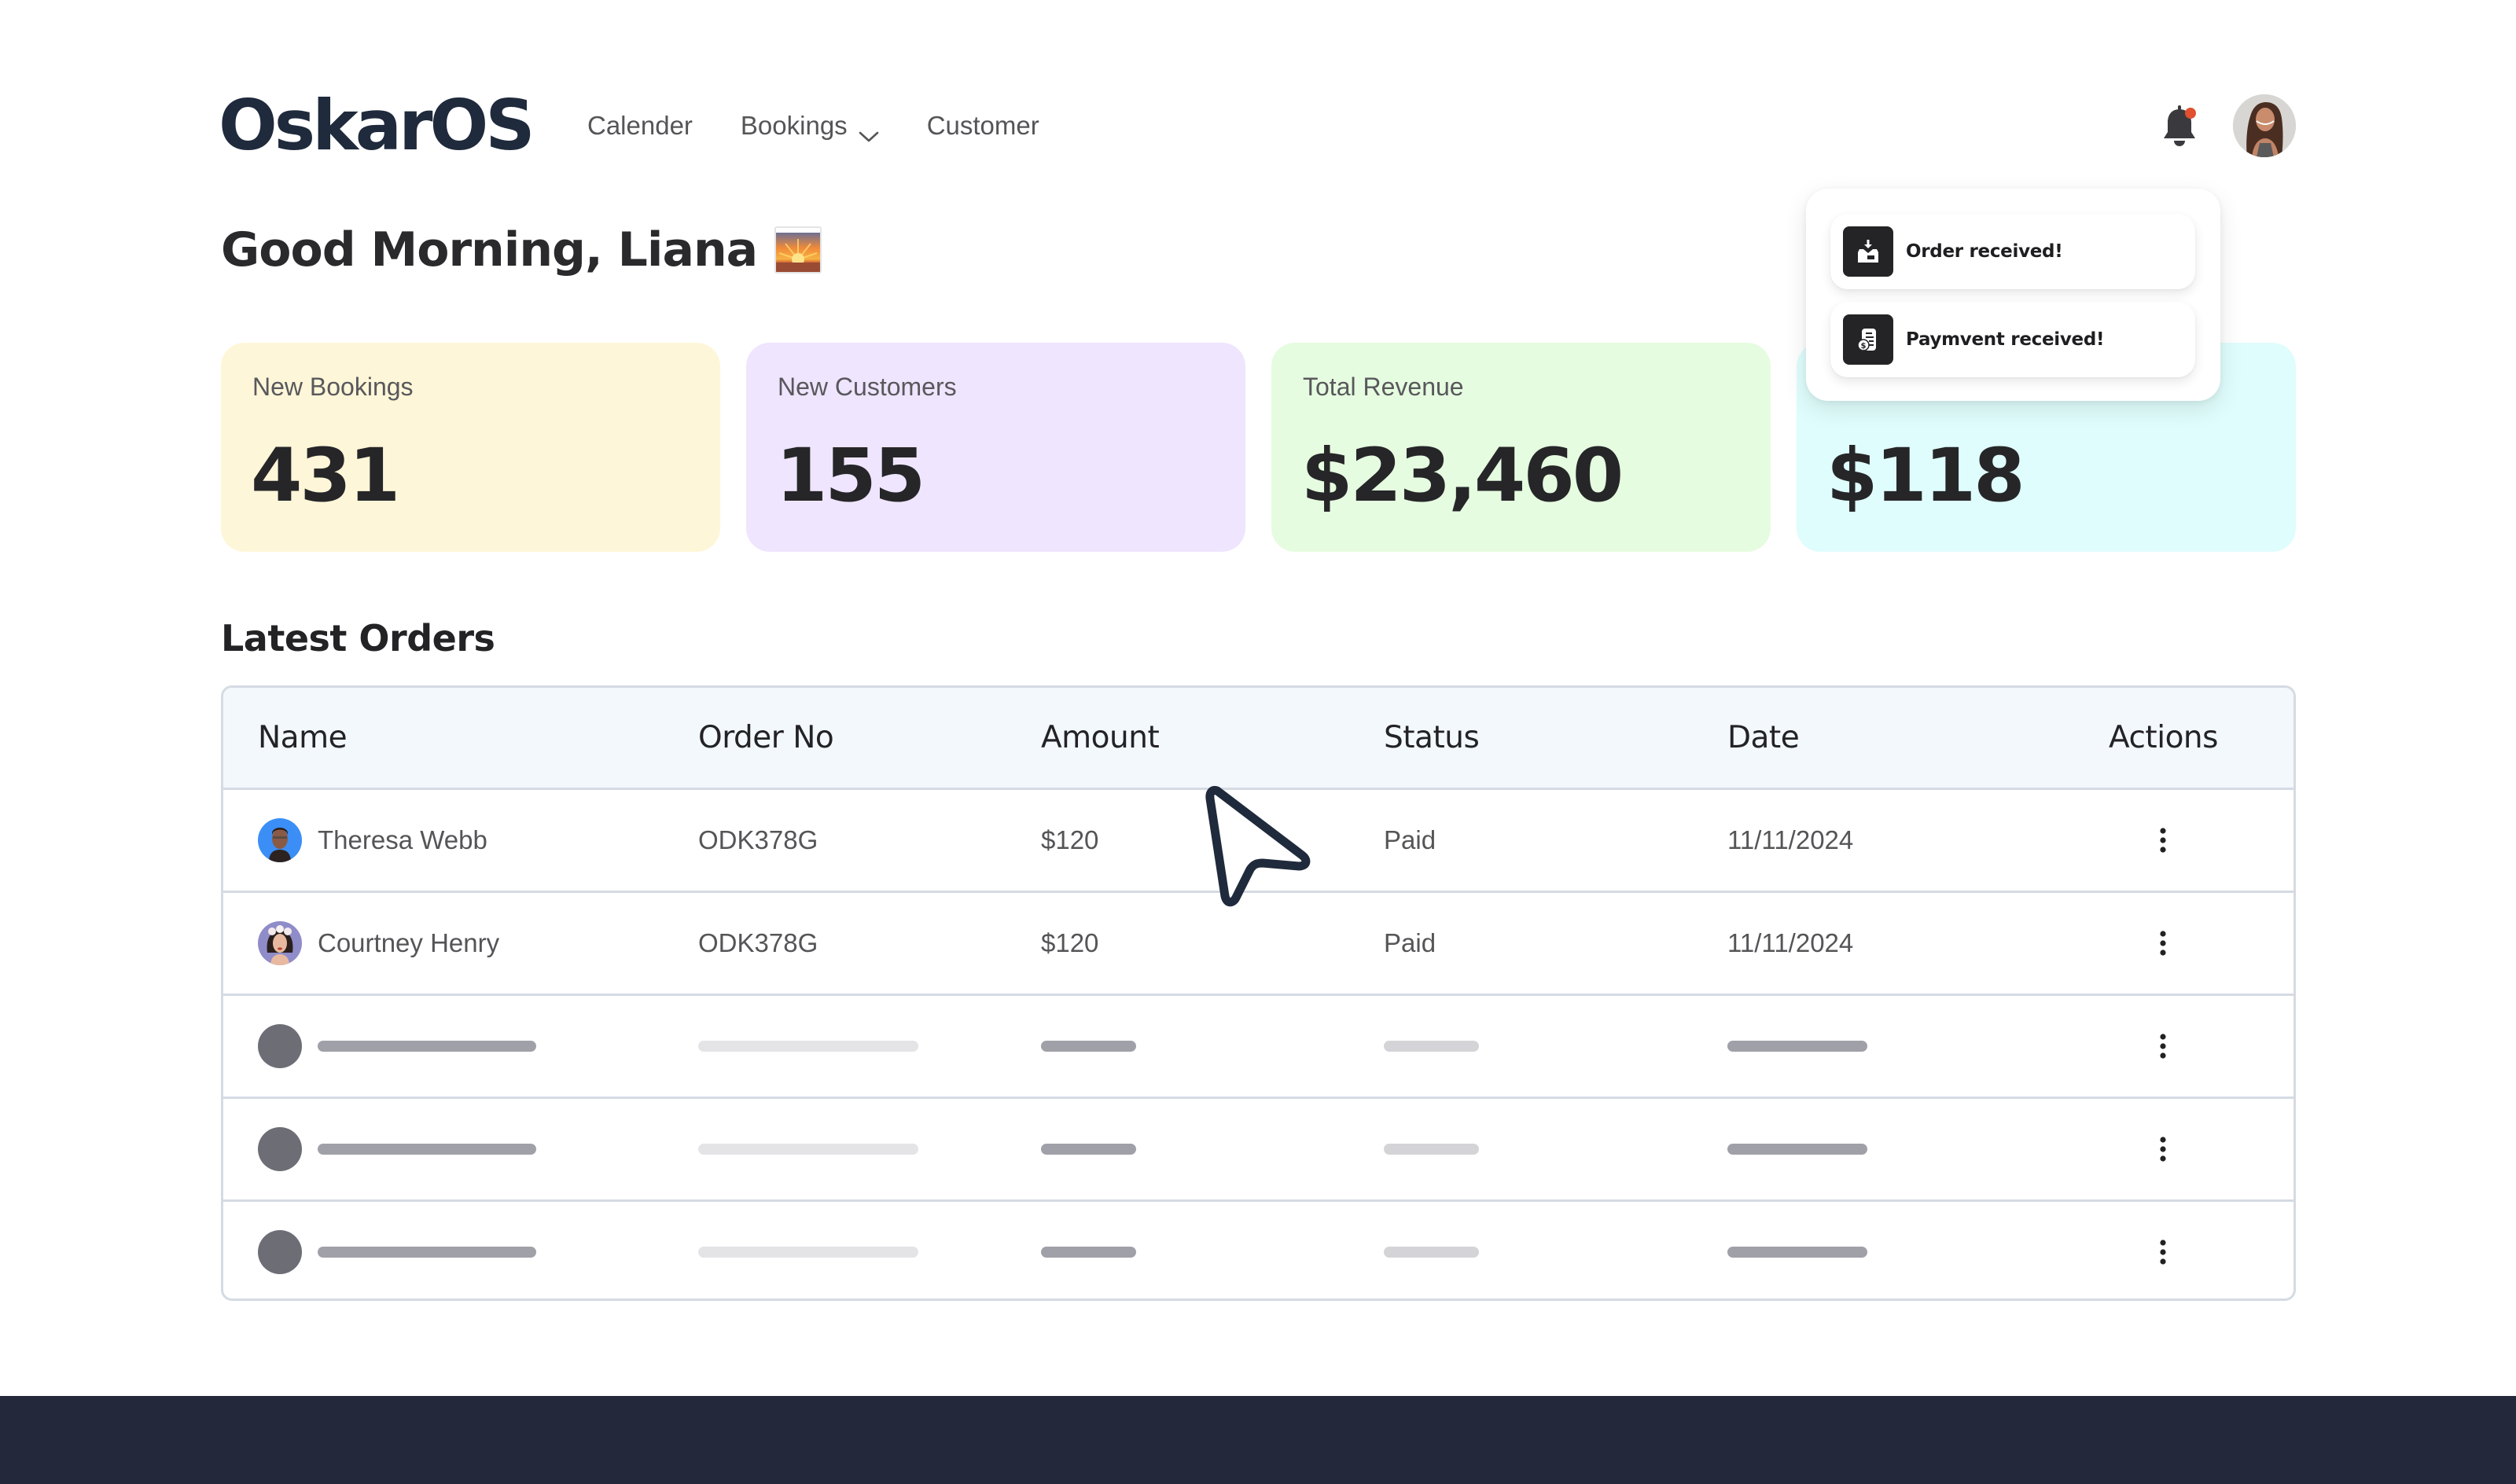 The width and height of the screenshot is (2516, 1484). What do you see at coordinates (1462, 476) in the screenshot?
I see `stat-value: $23,460` at bounding box center [1462, 476].